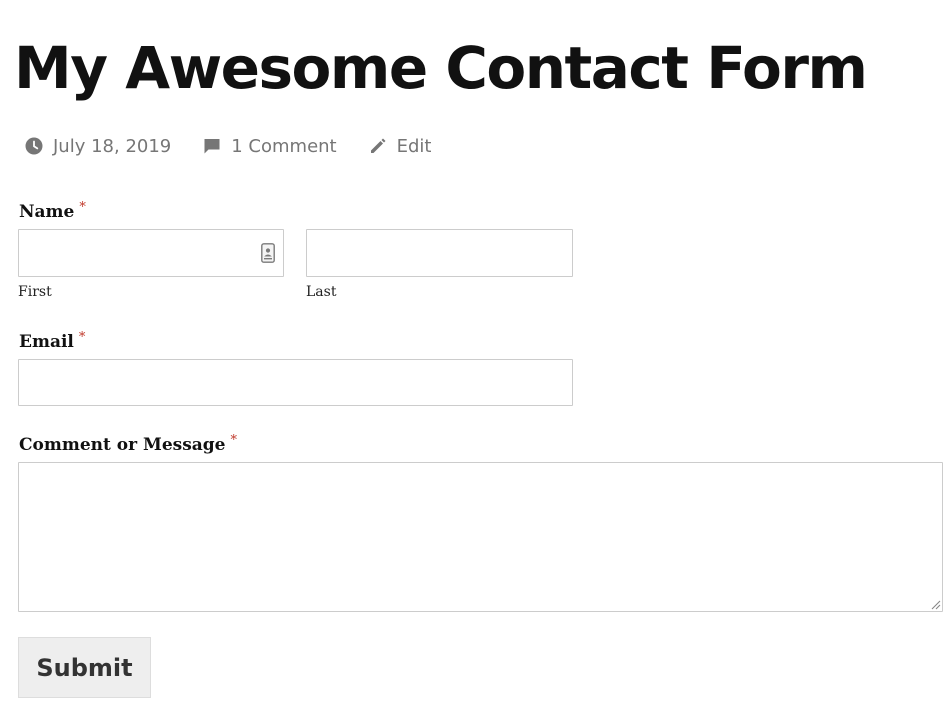 This screenshot has height=710, width=952. Describe the element at coordinates (35, 292) in the screenshot. I see `first-name-sublabel: First` at that location.